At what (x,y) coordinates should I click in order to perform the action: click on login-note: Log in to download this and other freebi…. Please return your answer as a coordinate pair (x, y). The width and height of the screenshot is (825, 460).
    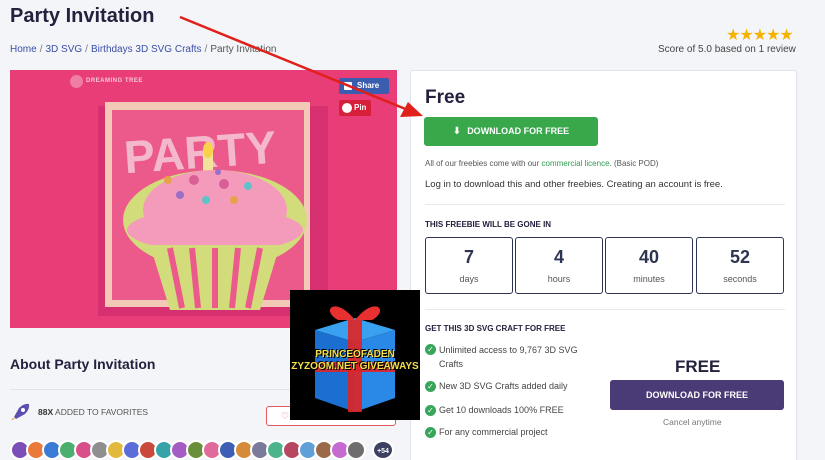
    Looking at the image, I should click on (574, 184).